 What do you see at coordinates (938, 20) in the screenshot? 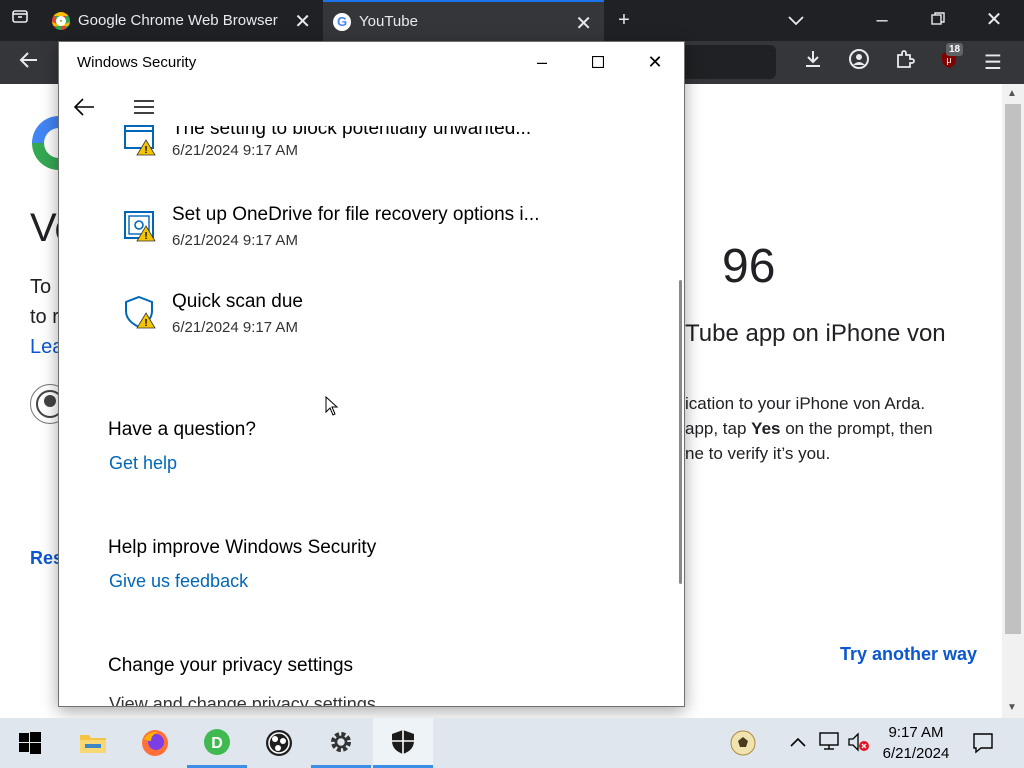
I see `restore-icon` at bounding box center [938, 20].